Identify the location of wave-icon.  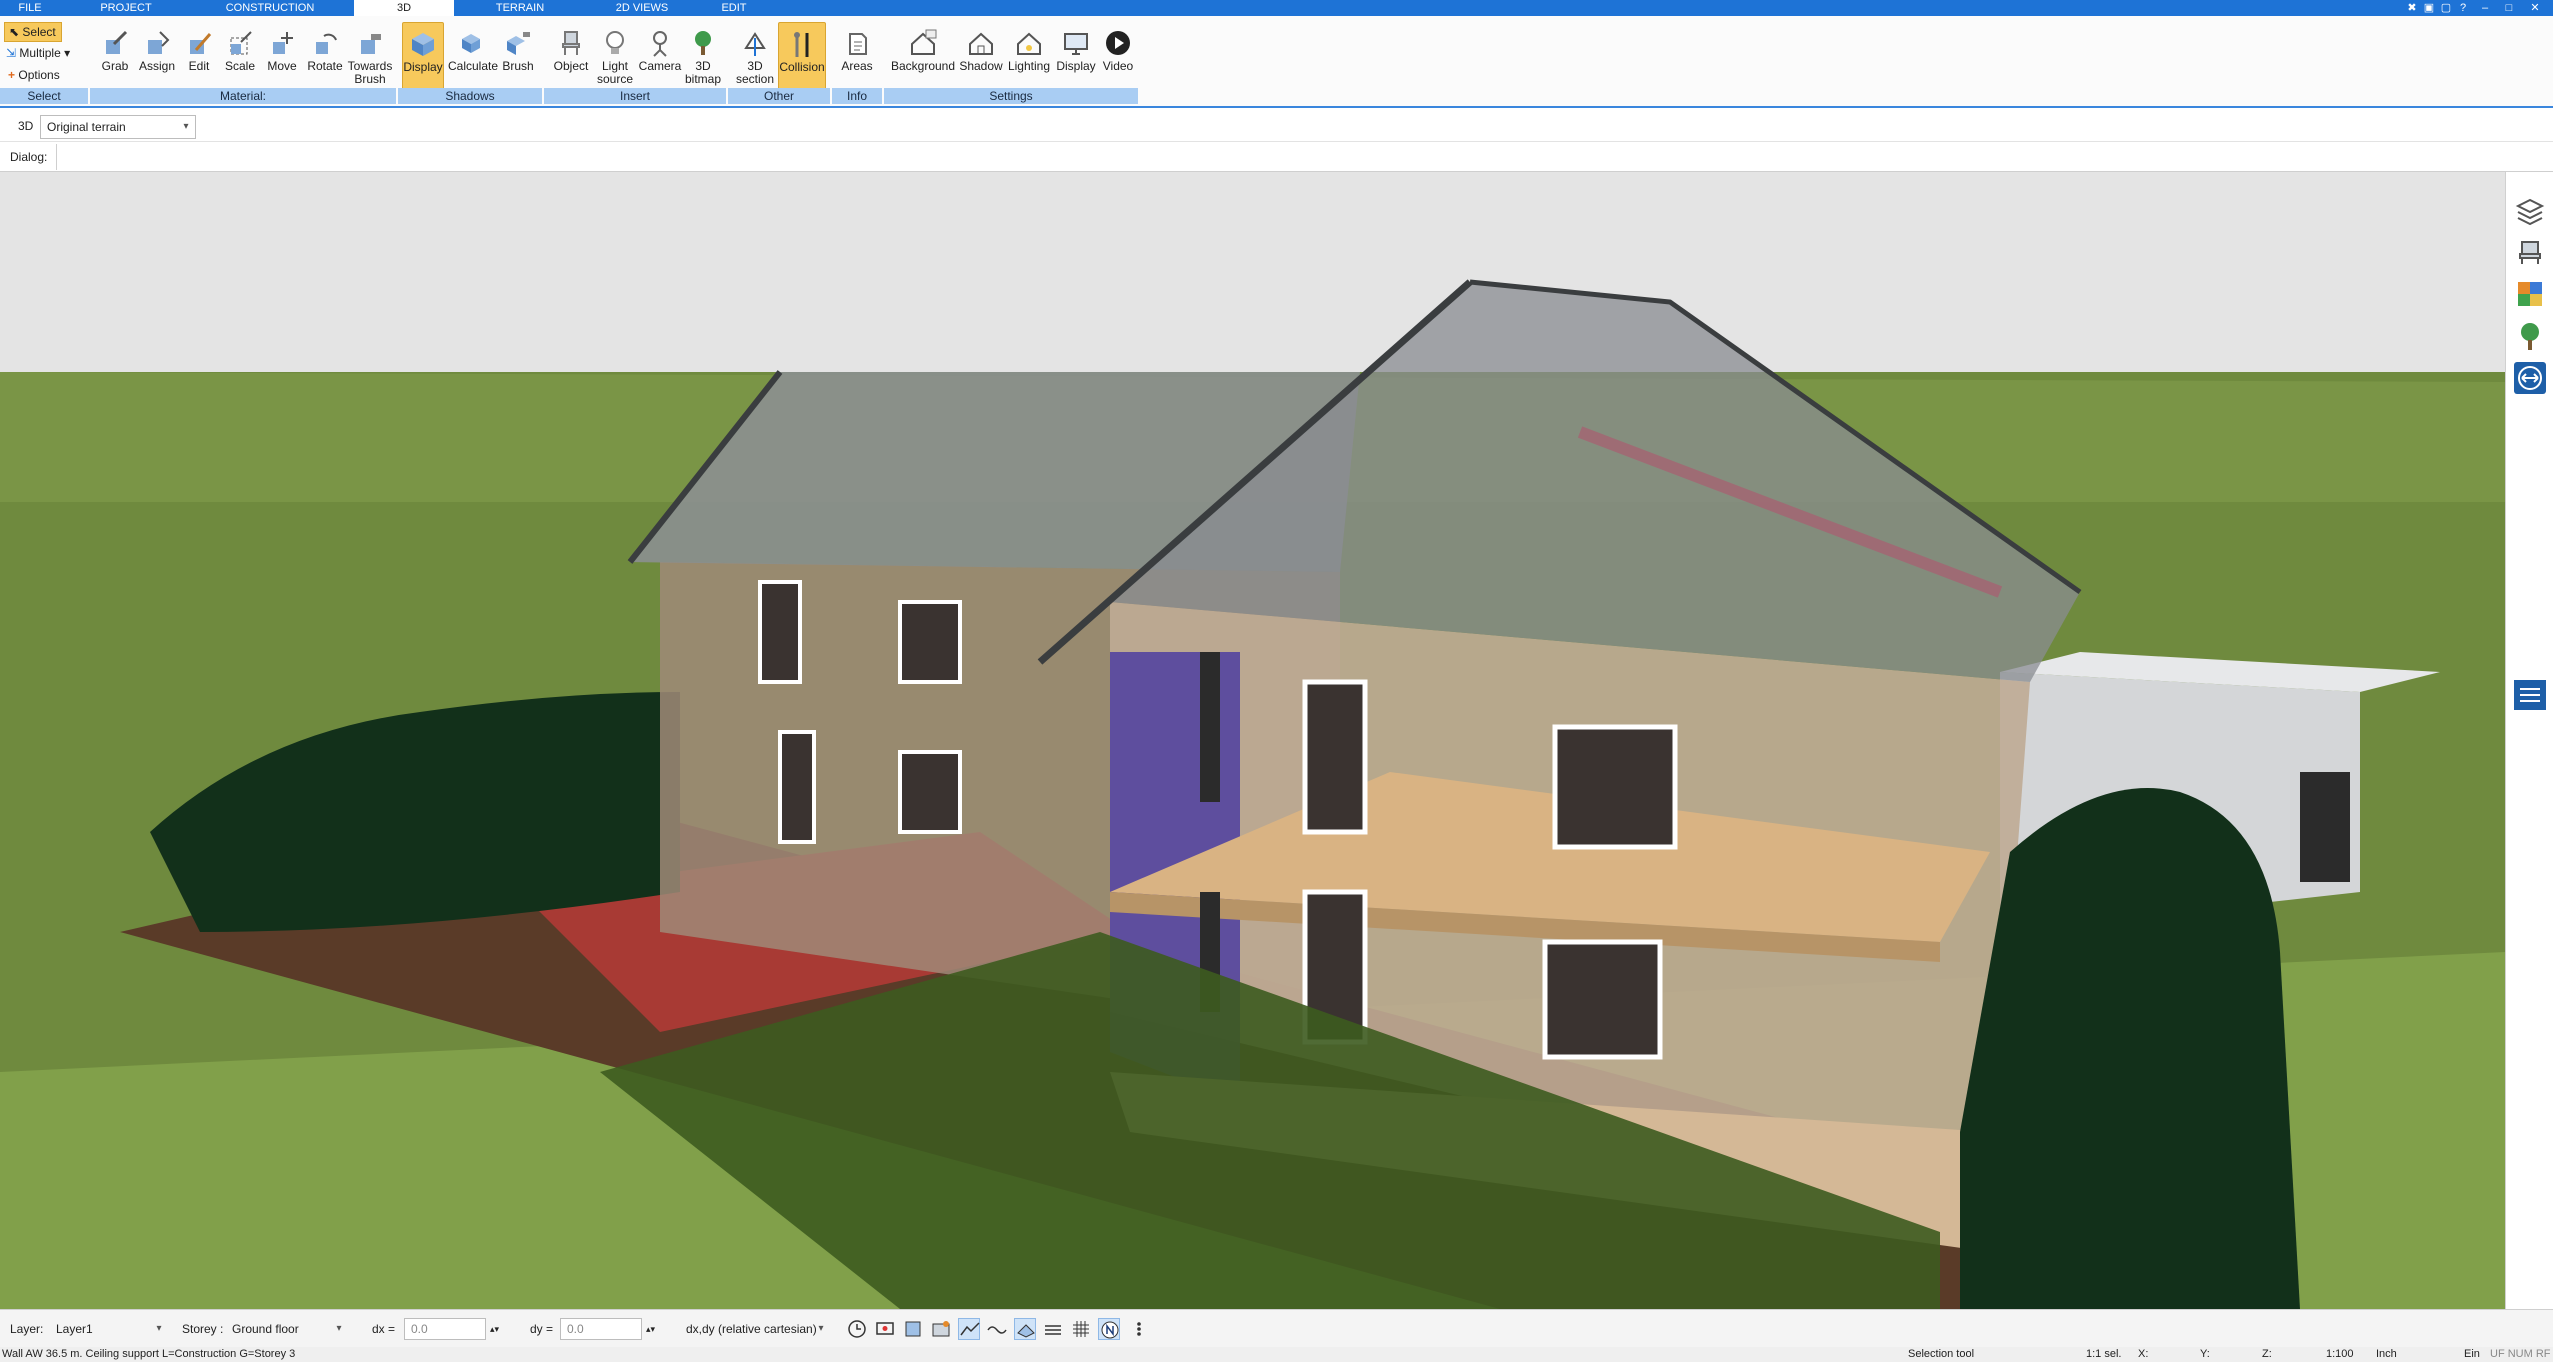
(997, 1329).